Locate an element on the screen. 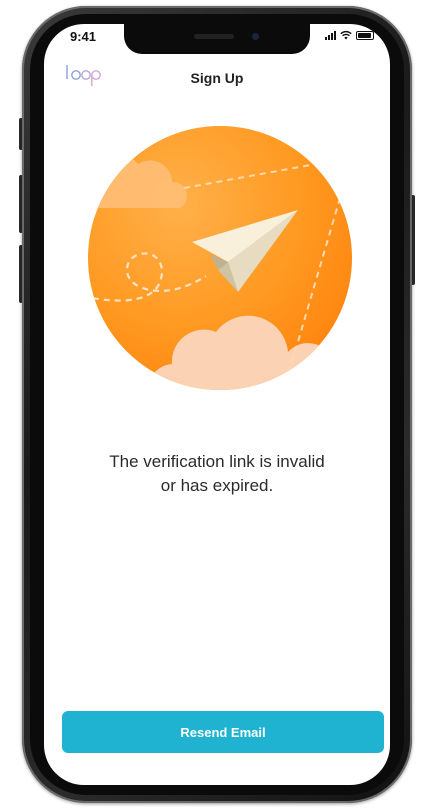 The height and width of the screenshot is (809, 434). battery-icon is located at coordinates (365, 35).